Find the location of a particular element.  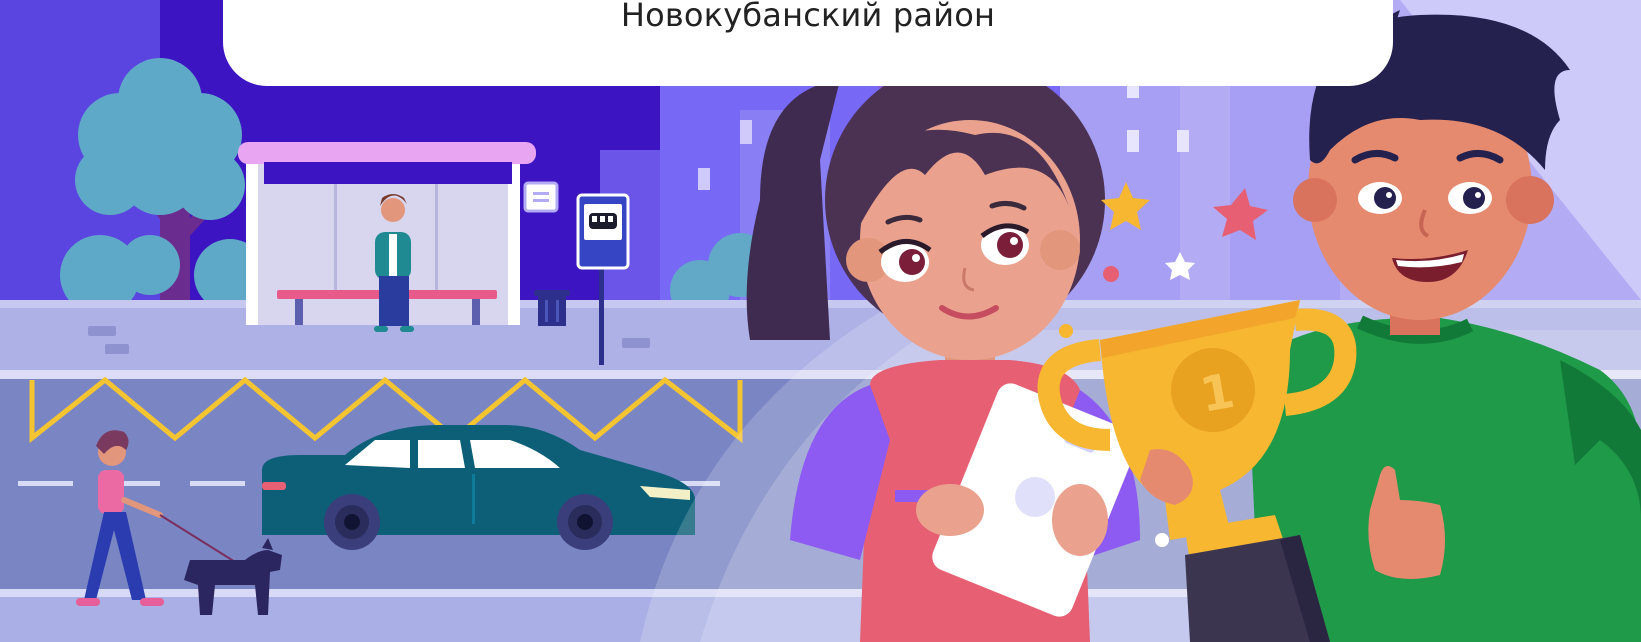

page-title: Новокубанский район is located at coordinates (808, 17).